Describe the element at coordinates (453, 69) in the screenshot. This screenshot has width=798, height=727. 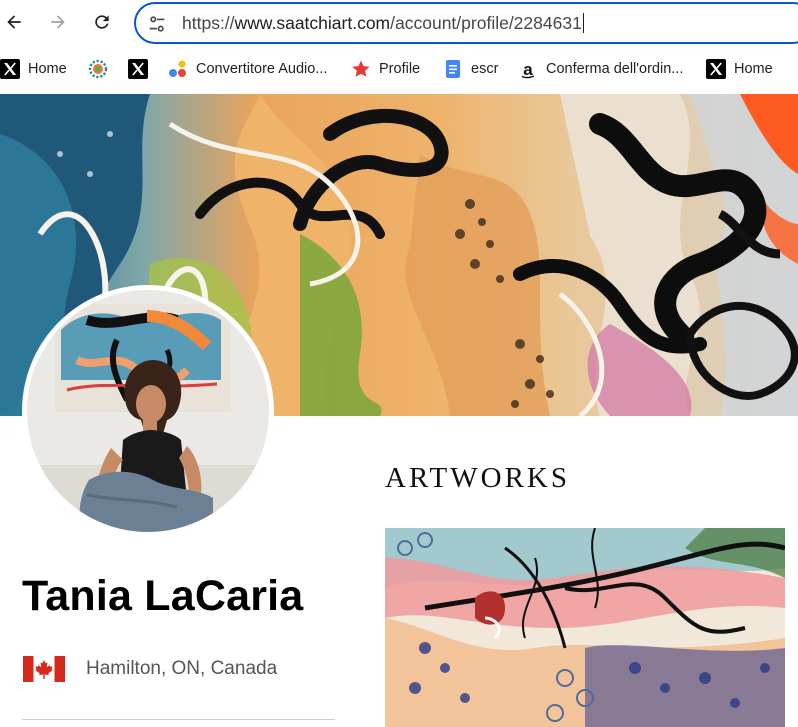
I see `docs-icon` at that location.